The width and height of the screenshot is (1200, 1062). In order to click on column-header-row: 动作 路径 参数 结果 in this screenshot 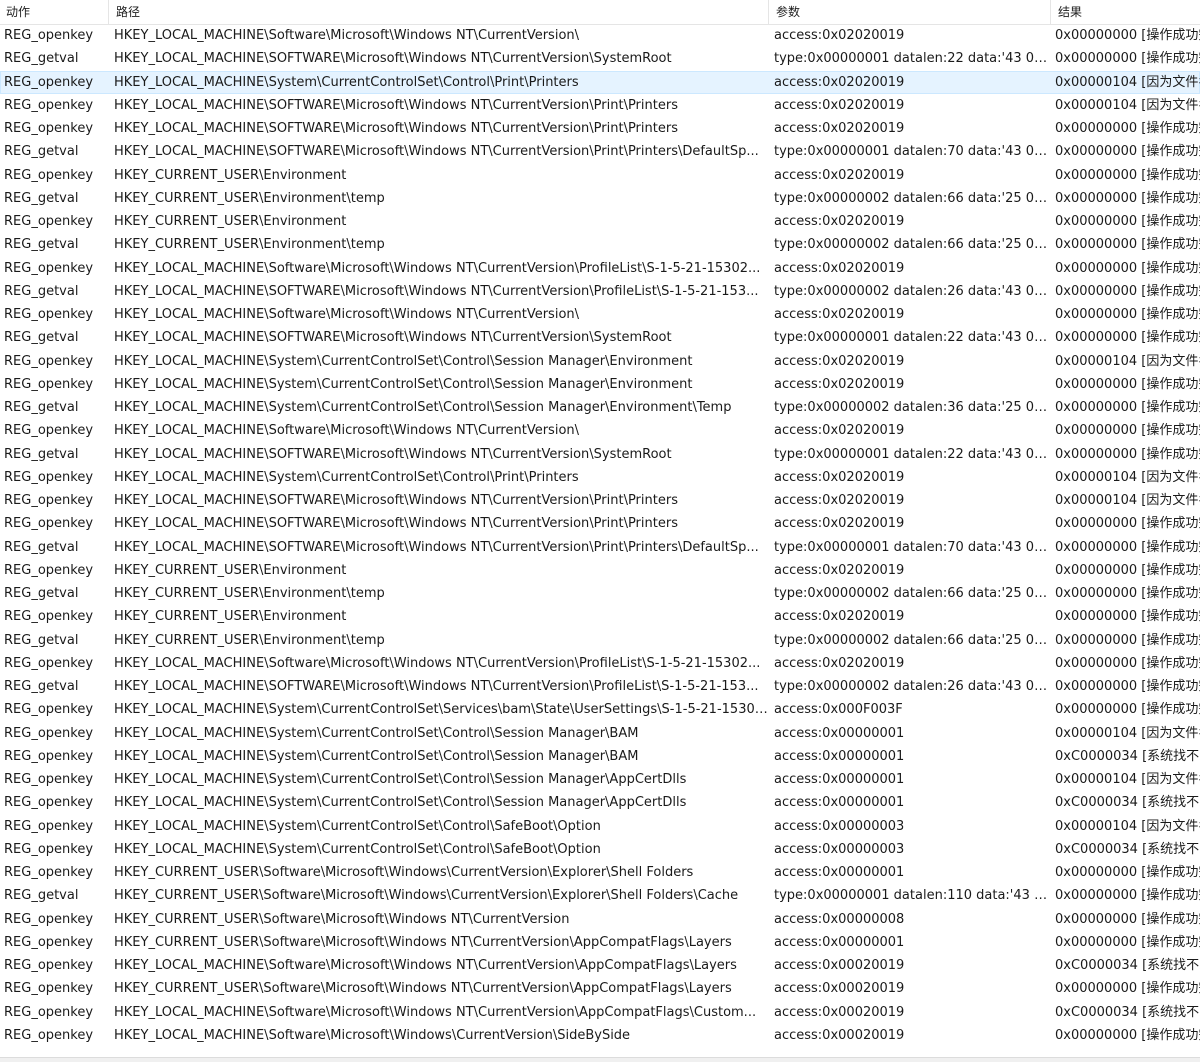, I will do `click(600, 12)`.